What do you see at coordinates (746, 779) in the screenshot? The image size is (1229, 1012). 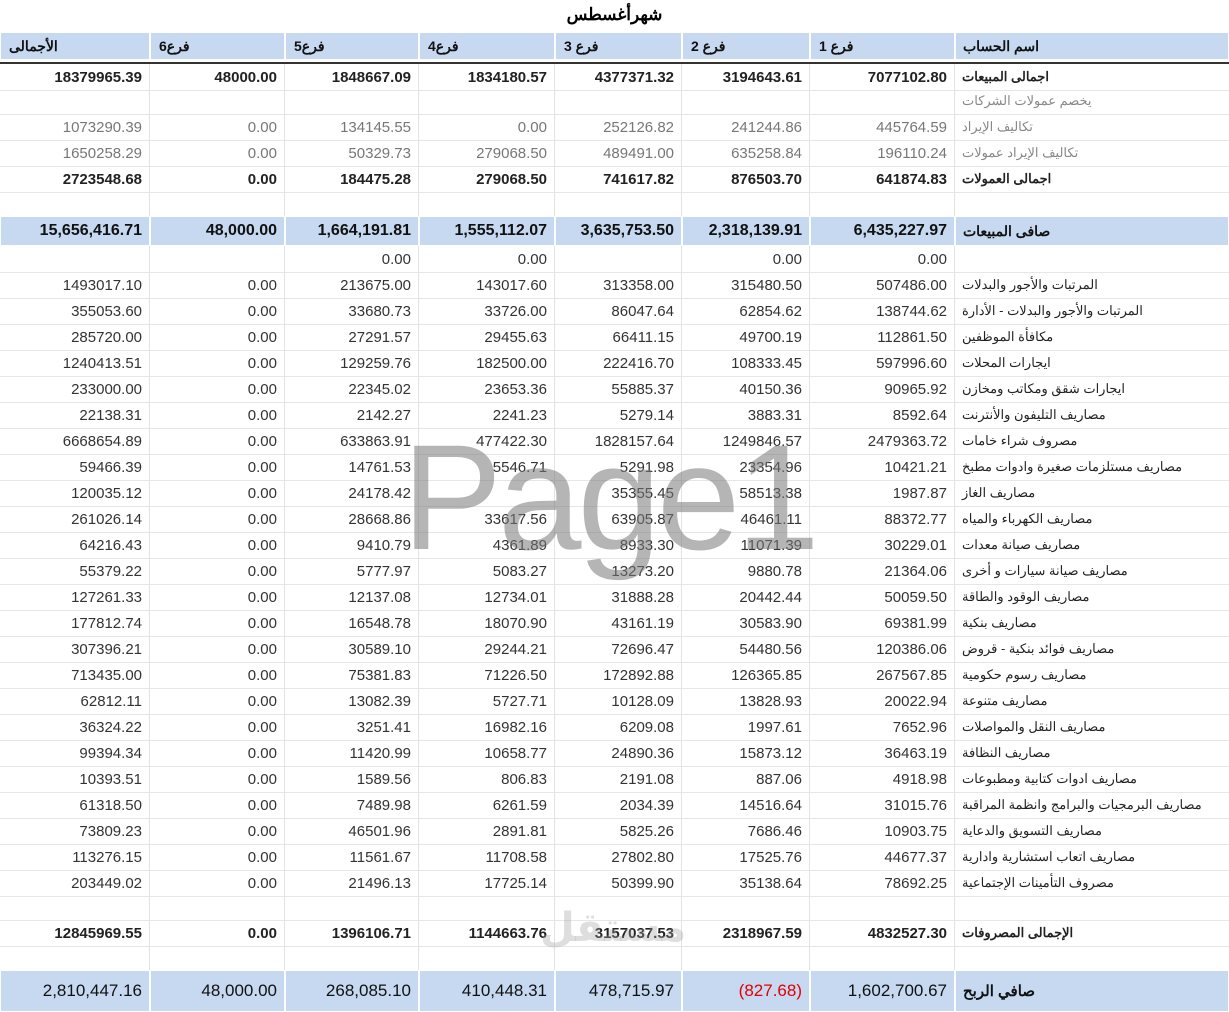 I see `value-cell: 887.06` at bounding box center [746, 779].